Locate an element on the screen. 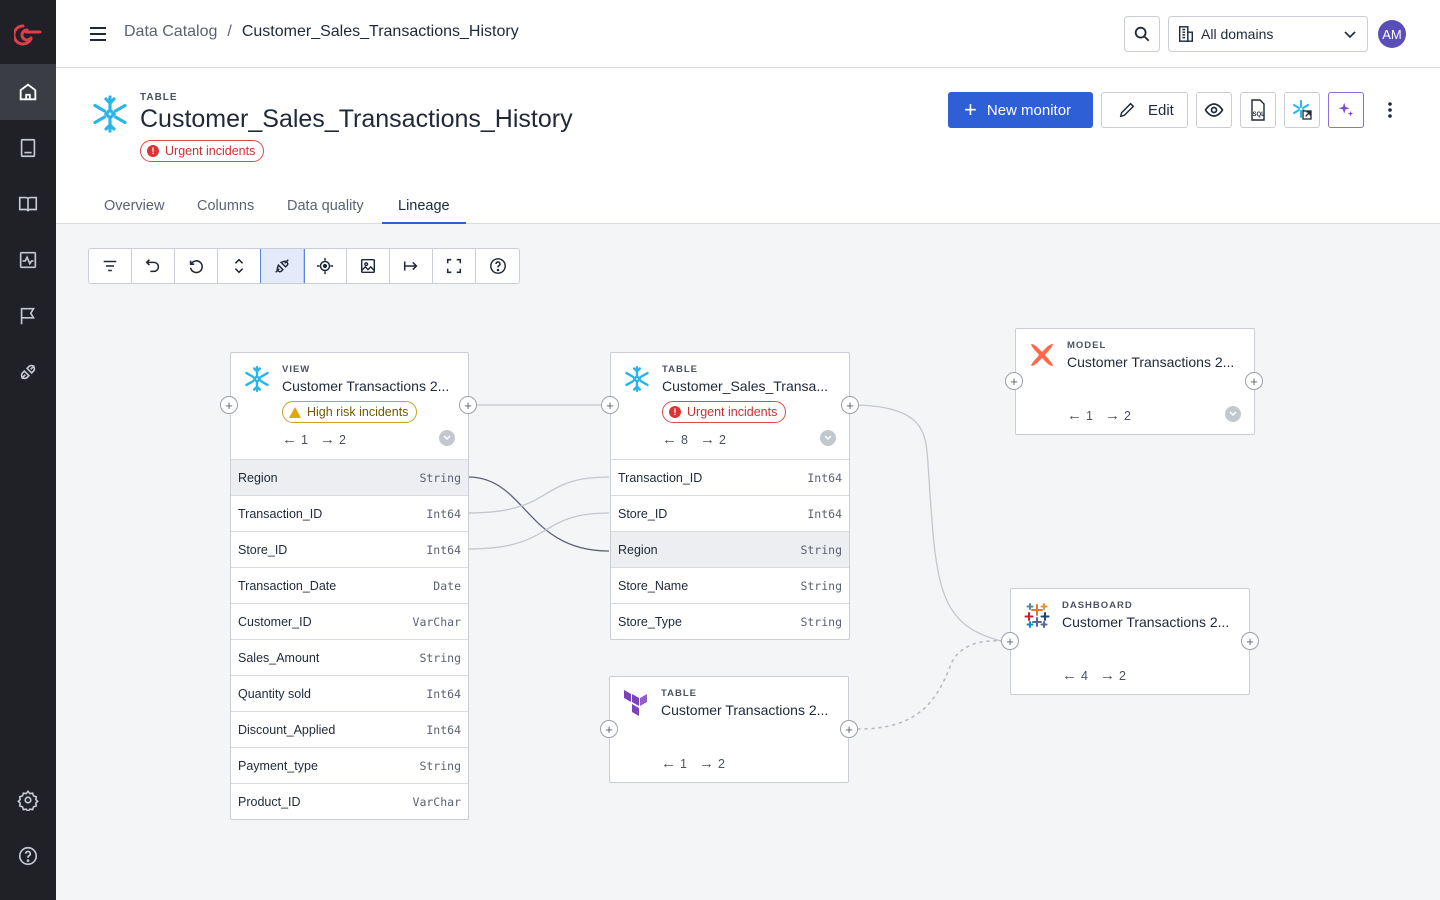  undo-button is located at coordinates (153, 266).